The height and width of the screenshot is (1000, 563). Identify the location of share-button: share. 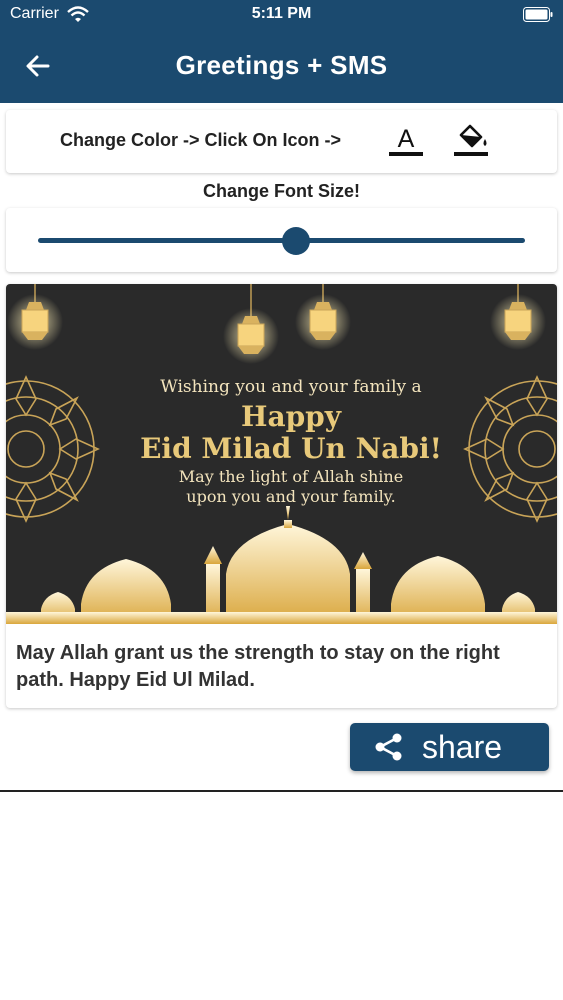
(449, 747).